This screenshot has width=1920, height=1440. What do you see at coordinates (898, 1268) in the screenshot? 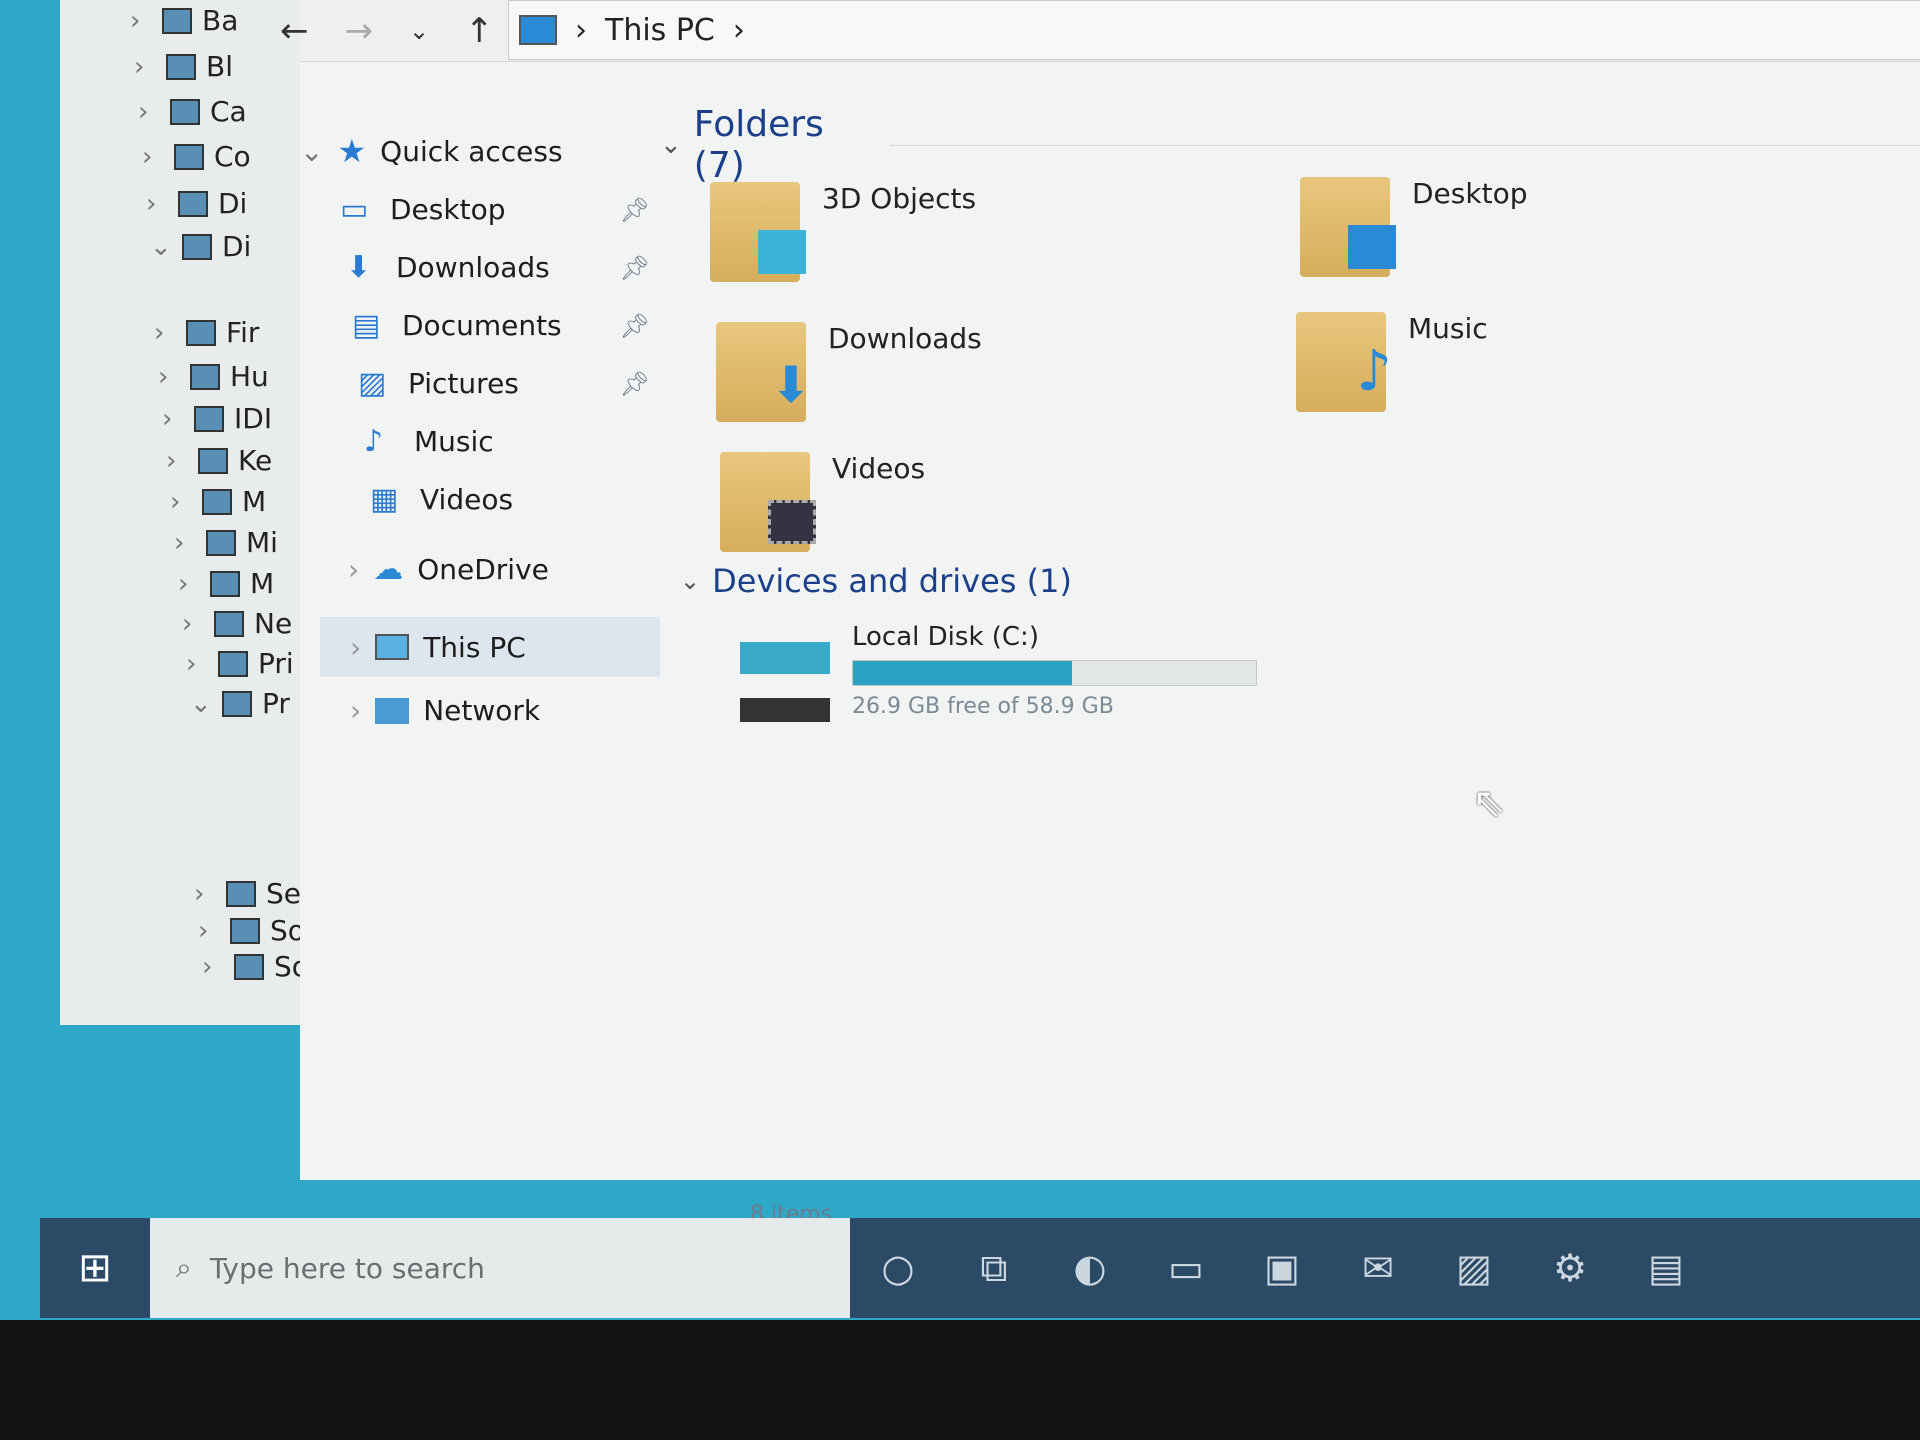
I see `cortana-icon: ○` at bounding box center [898, 1268].